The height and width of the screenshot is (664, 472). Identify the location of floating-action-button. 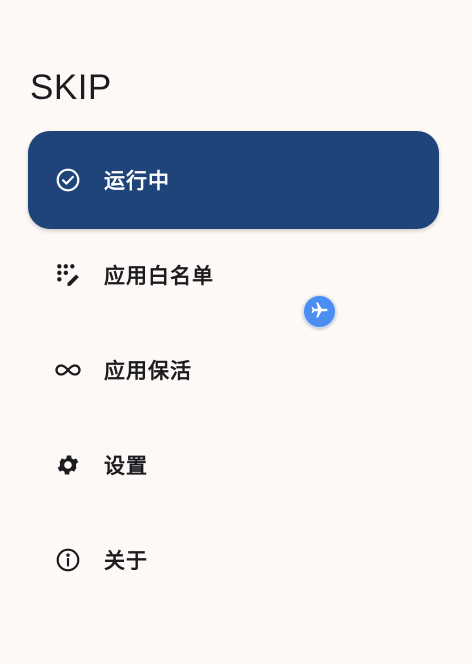
(319, 311).